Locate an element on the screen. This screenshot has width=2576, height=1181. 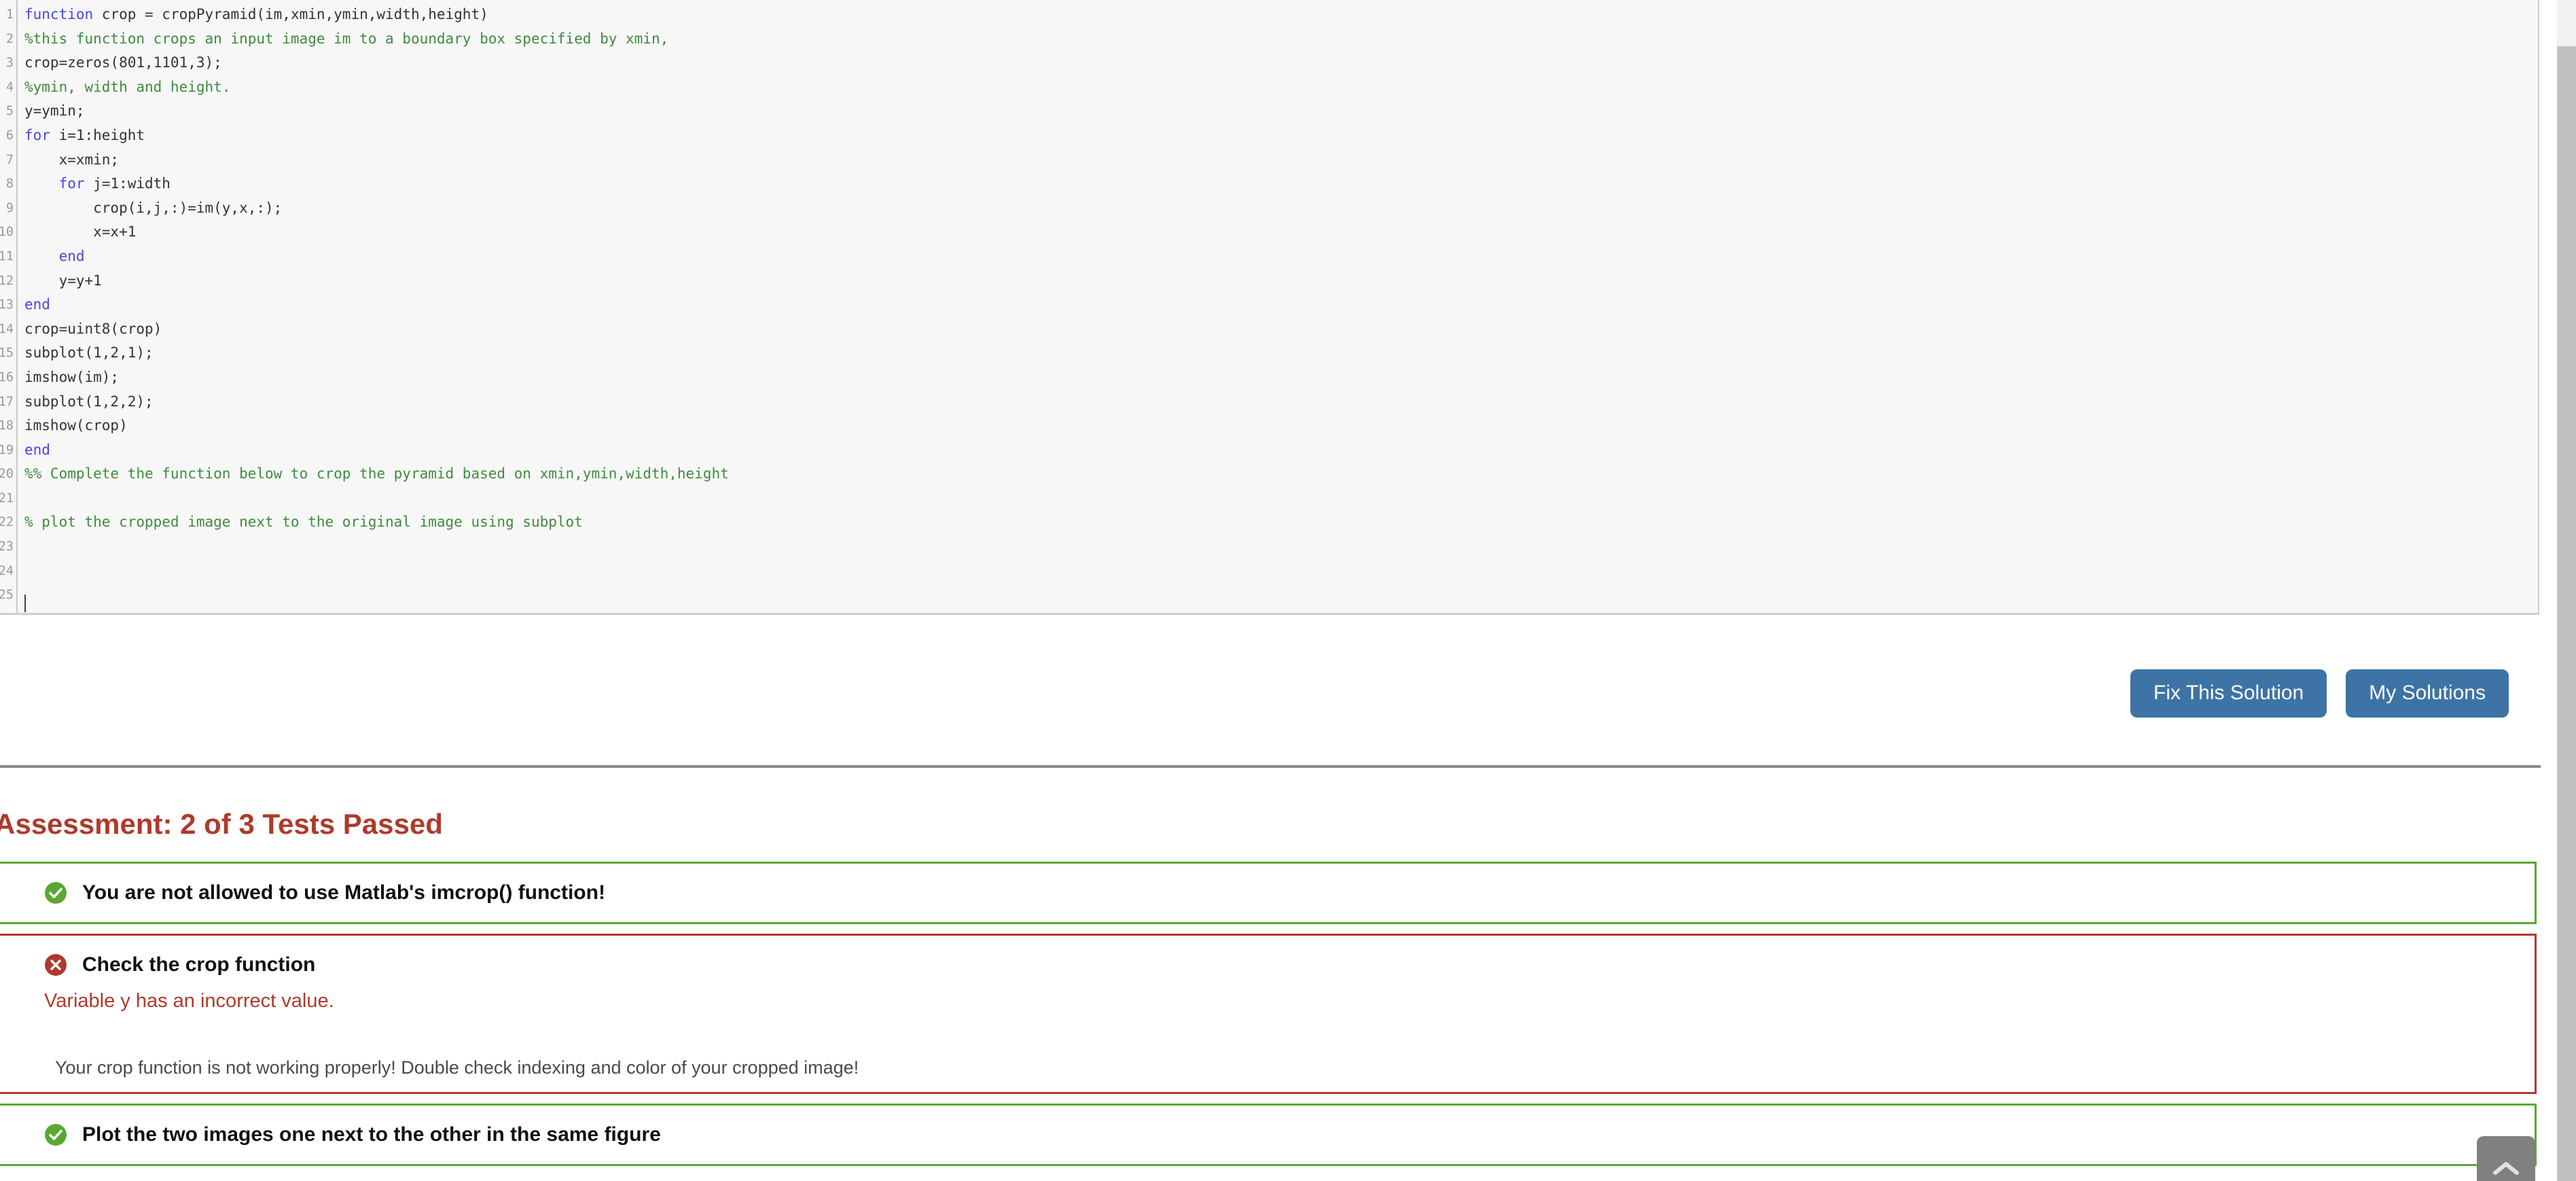
line-number: 9 is located at coordinates (9, 207).